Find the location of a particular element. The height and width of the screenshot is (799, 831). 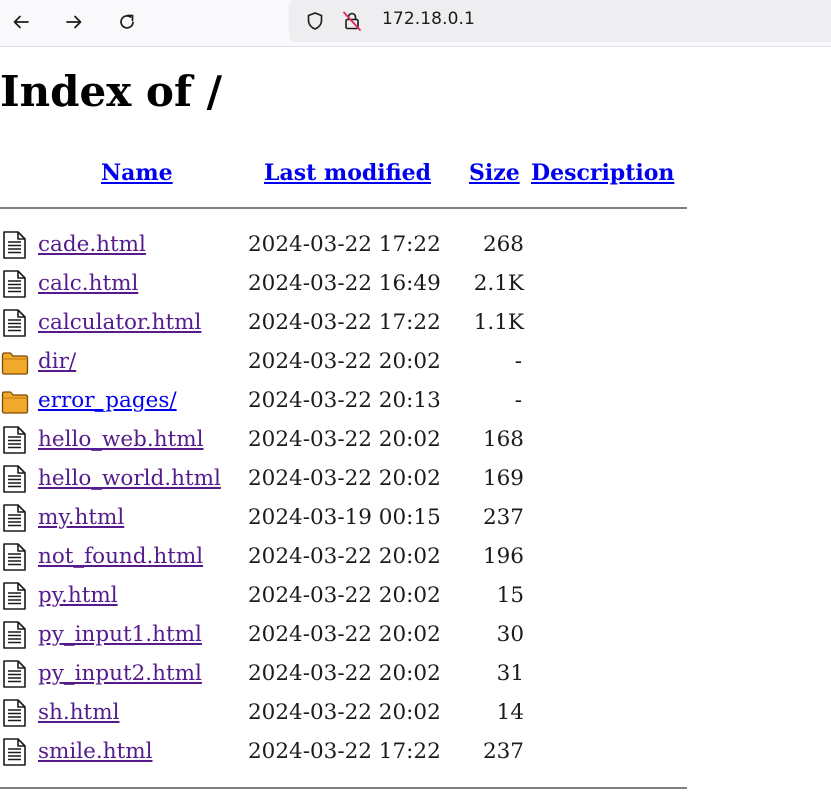

file-link: py_input2.html is located at coordinates (120, 674).